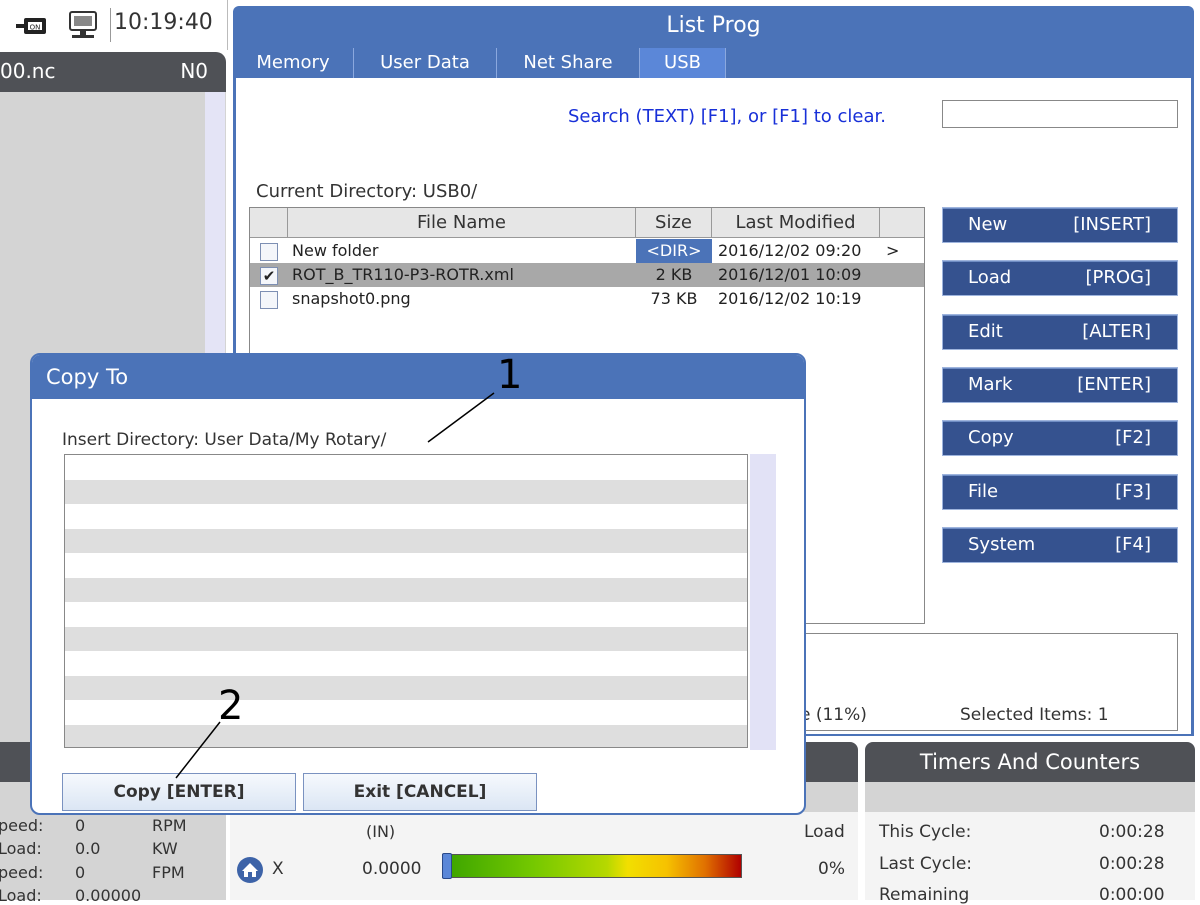 This screenshot has height=905, width=1200. Describe the element at coordinates (510, 375) in the screenshot. I see `callout-number-1: 1` at that location.